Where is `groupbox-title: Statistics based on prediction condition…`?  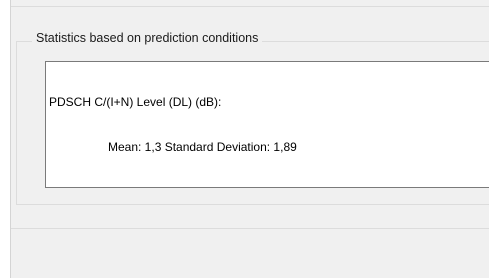
groupbox-title: Statistics based on prediction condition… is located at coordinates (147, 38).